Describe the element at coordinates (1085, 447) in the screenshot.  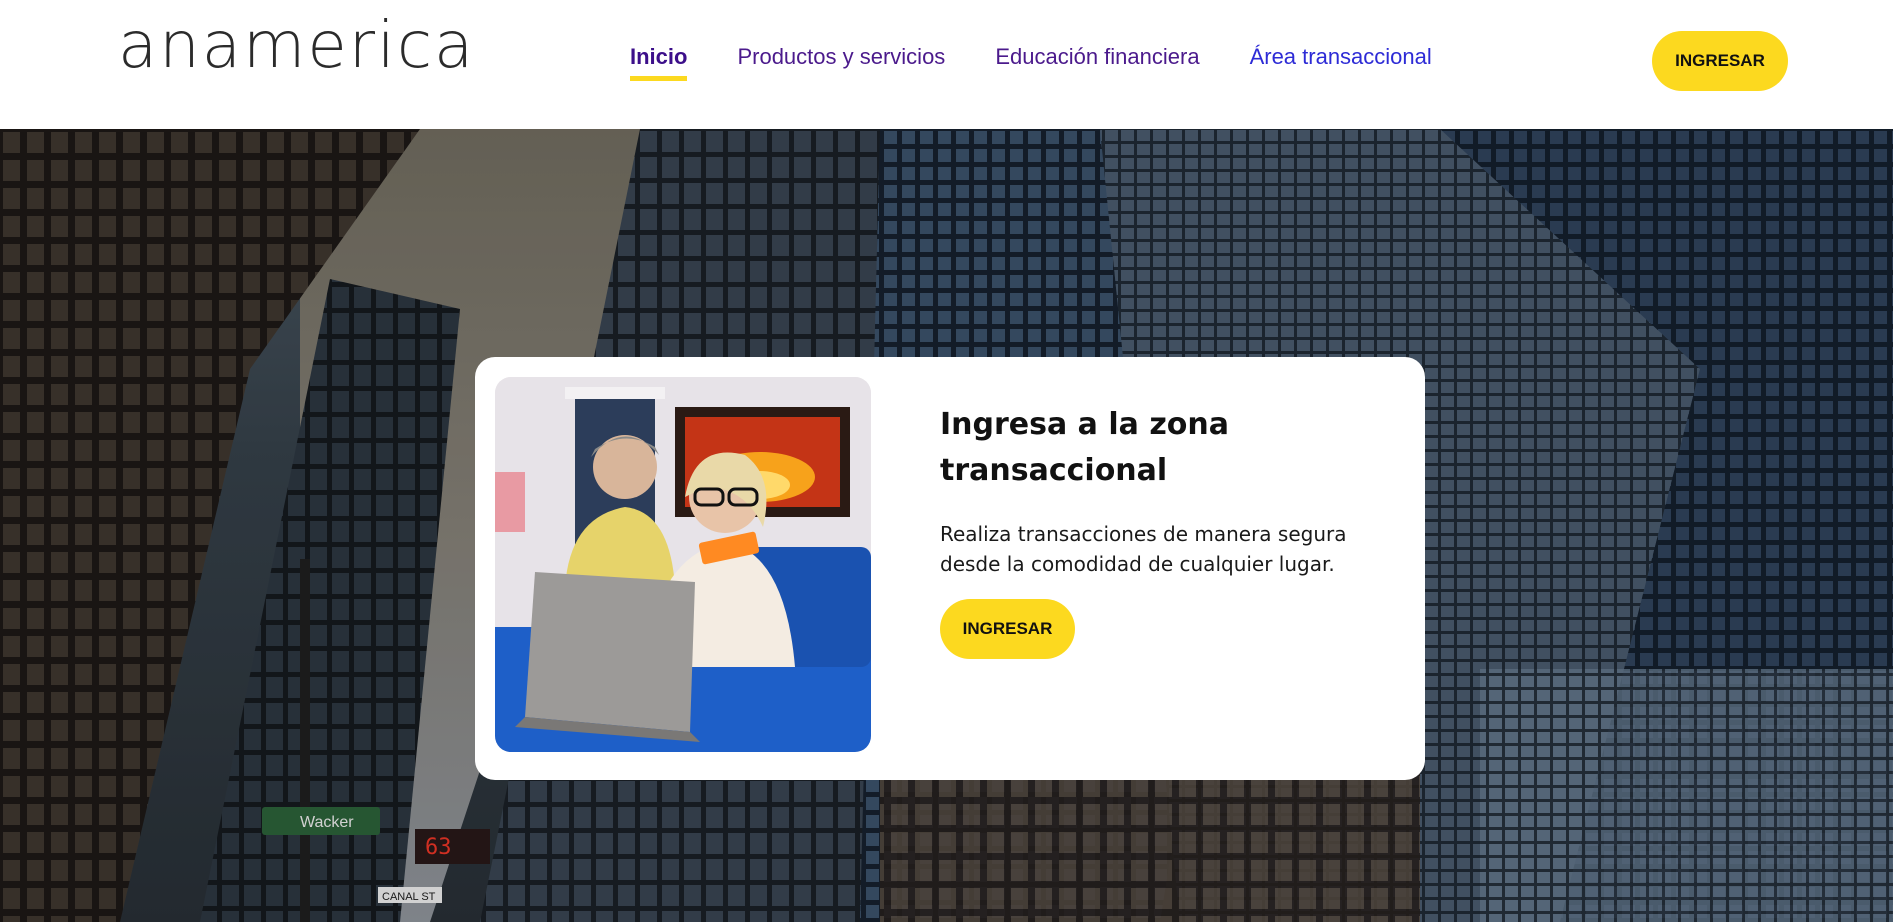
I see `card-title: Ingresa a la zona transaccional` at that location.